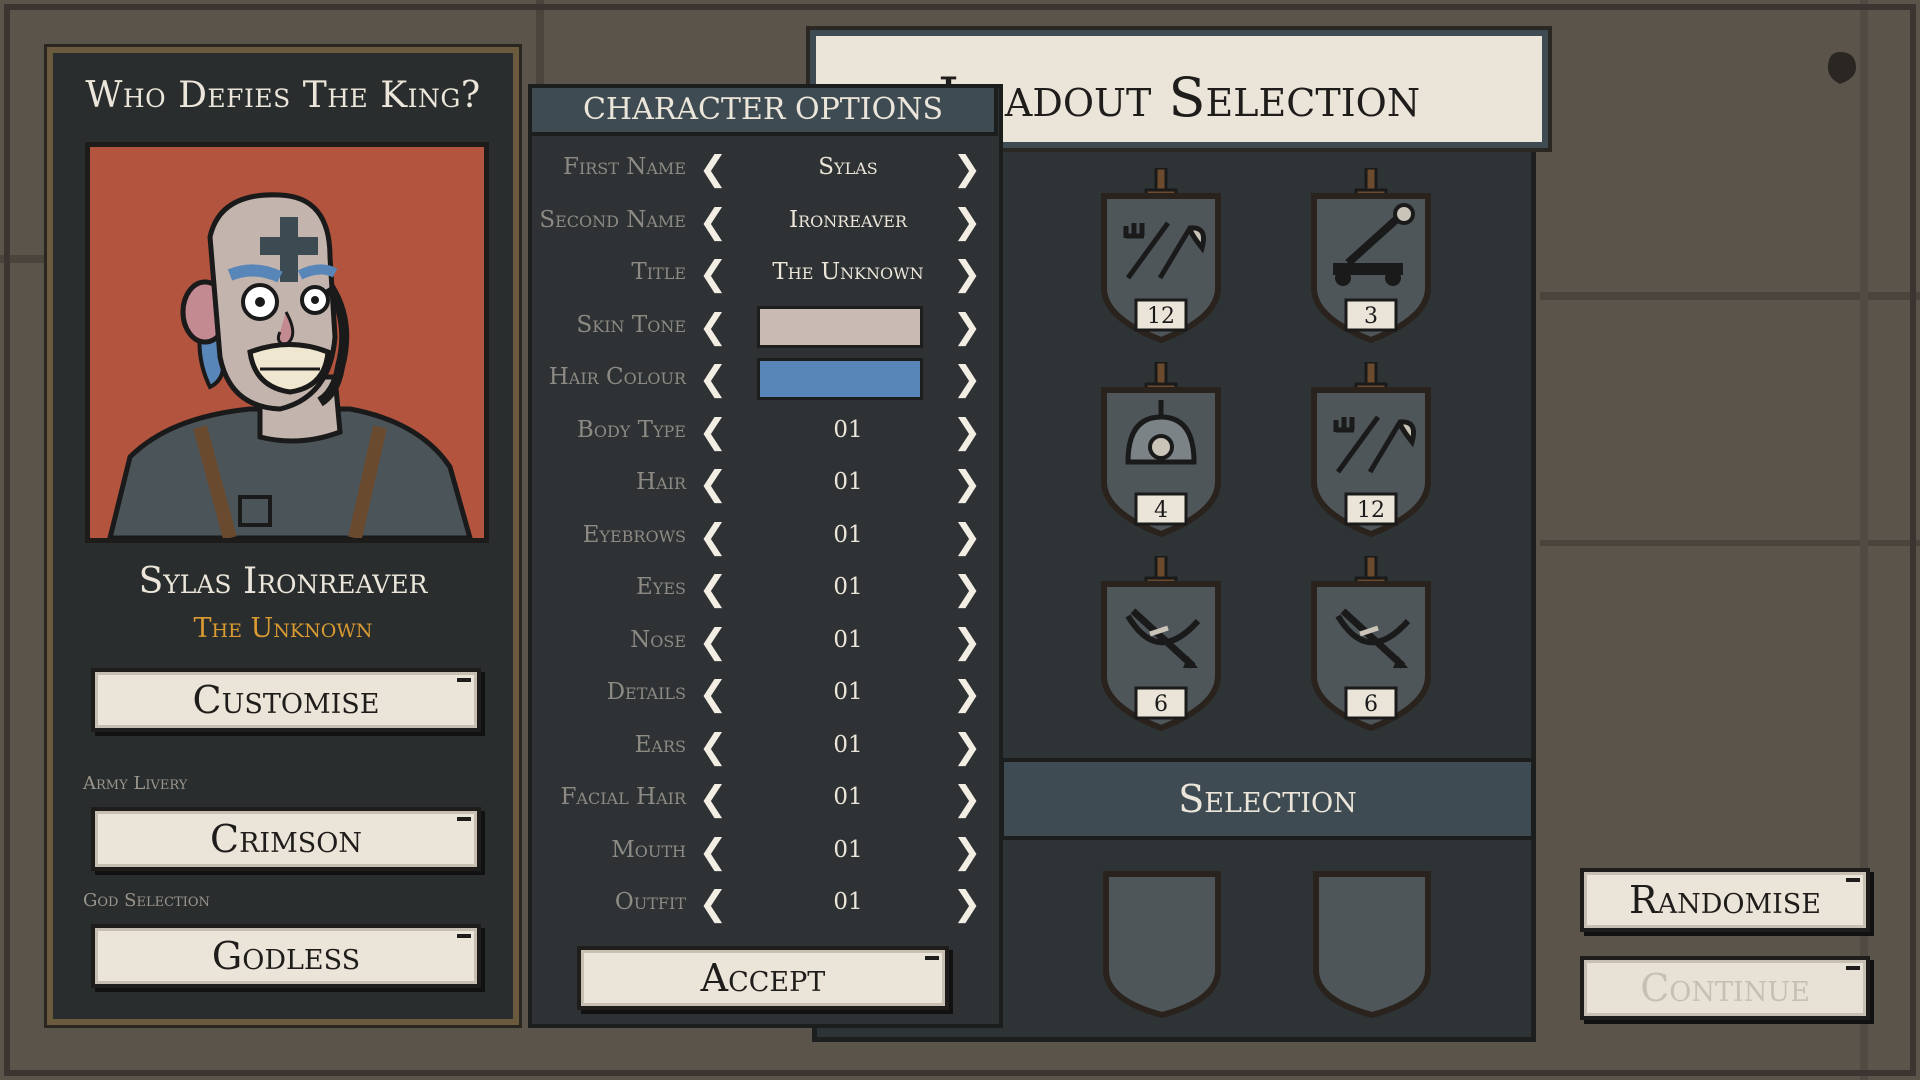  I want to click on god-selection-button: Godless, so click(286, 956).